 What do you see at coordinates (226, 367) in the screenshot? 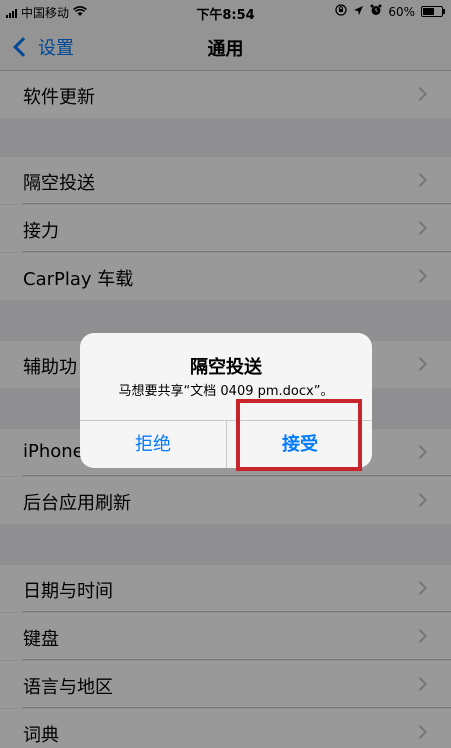
I see `alert-title: 隔空投送` at bounding box center [226, 367].